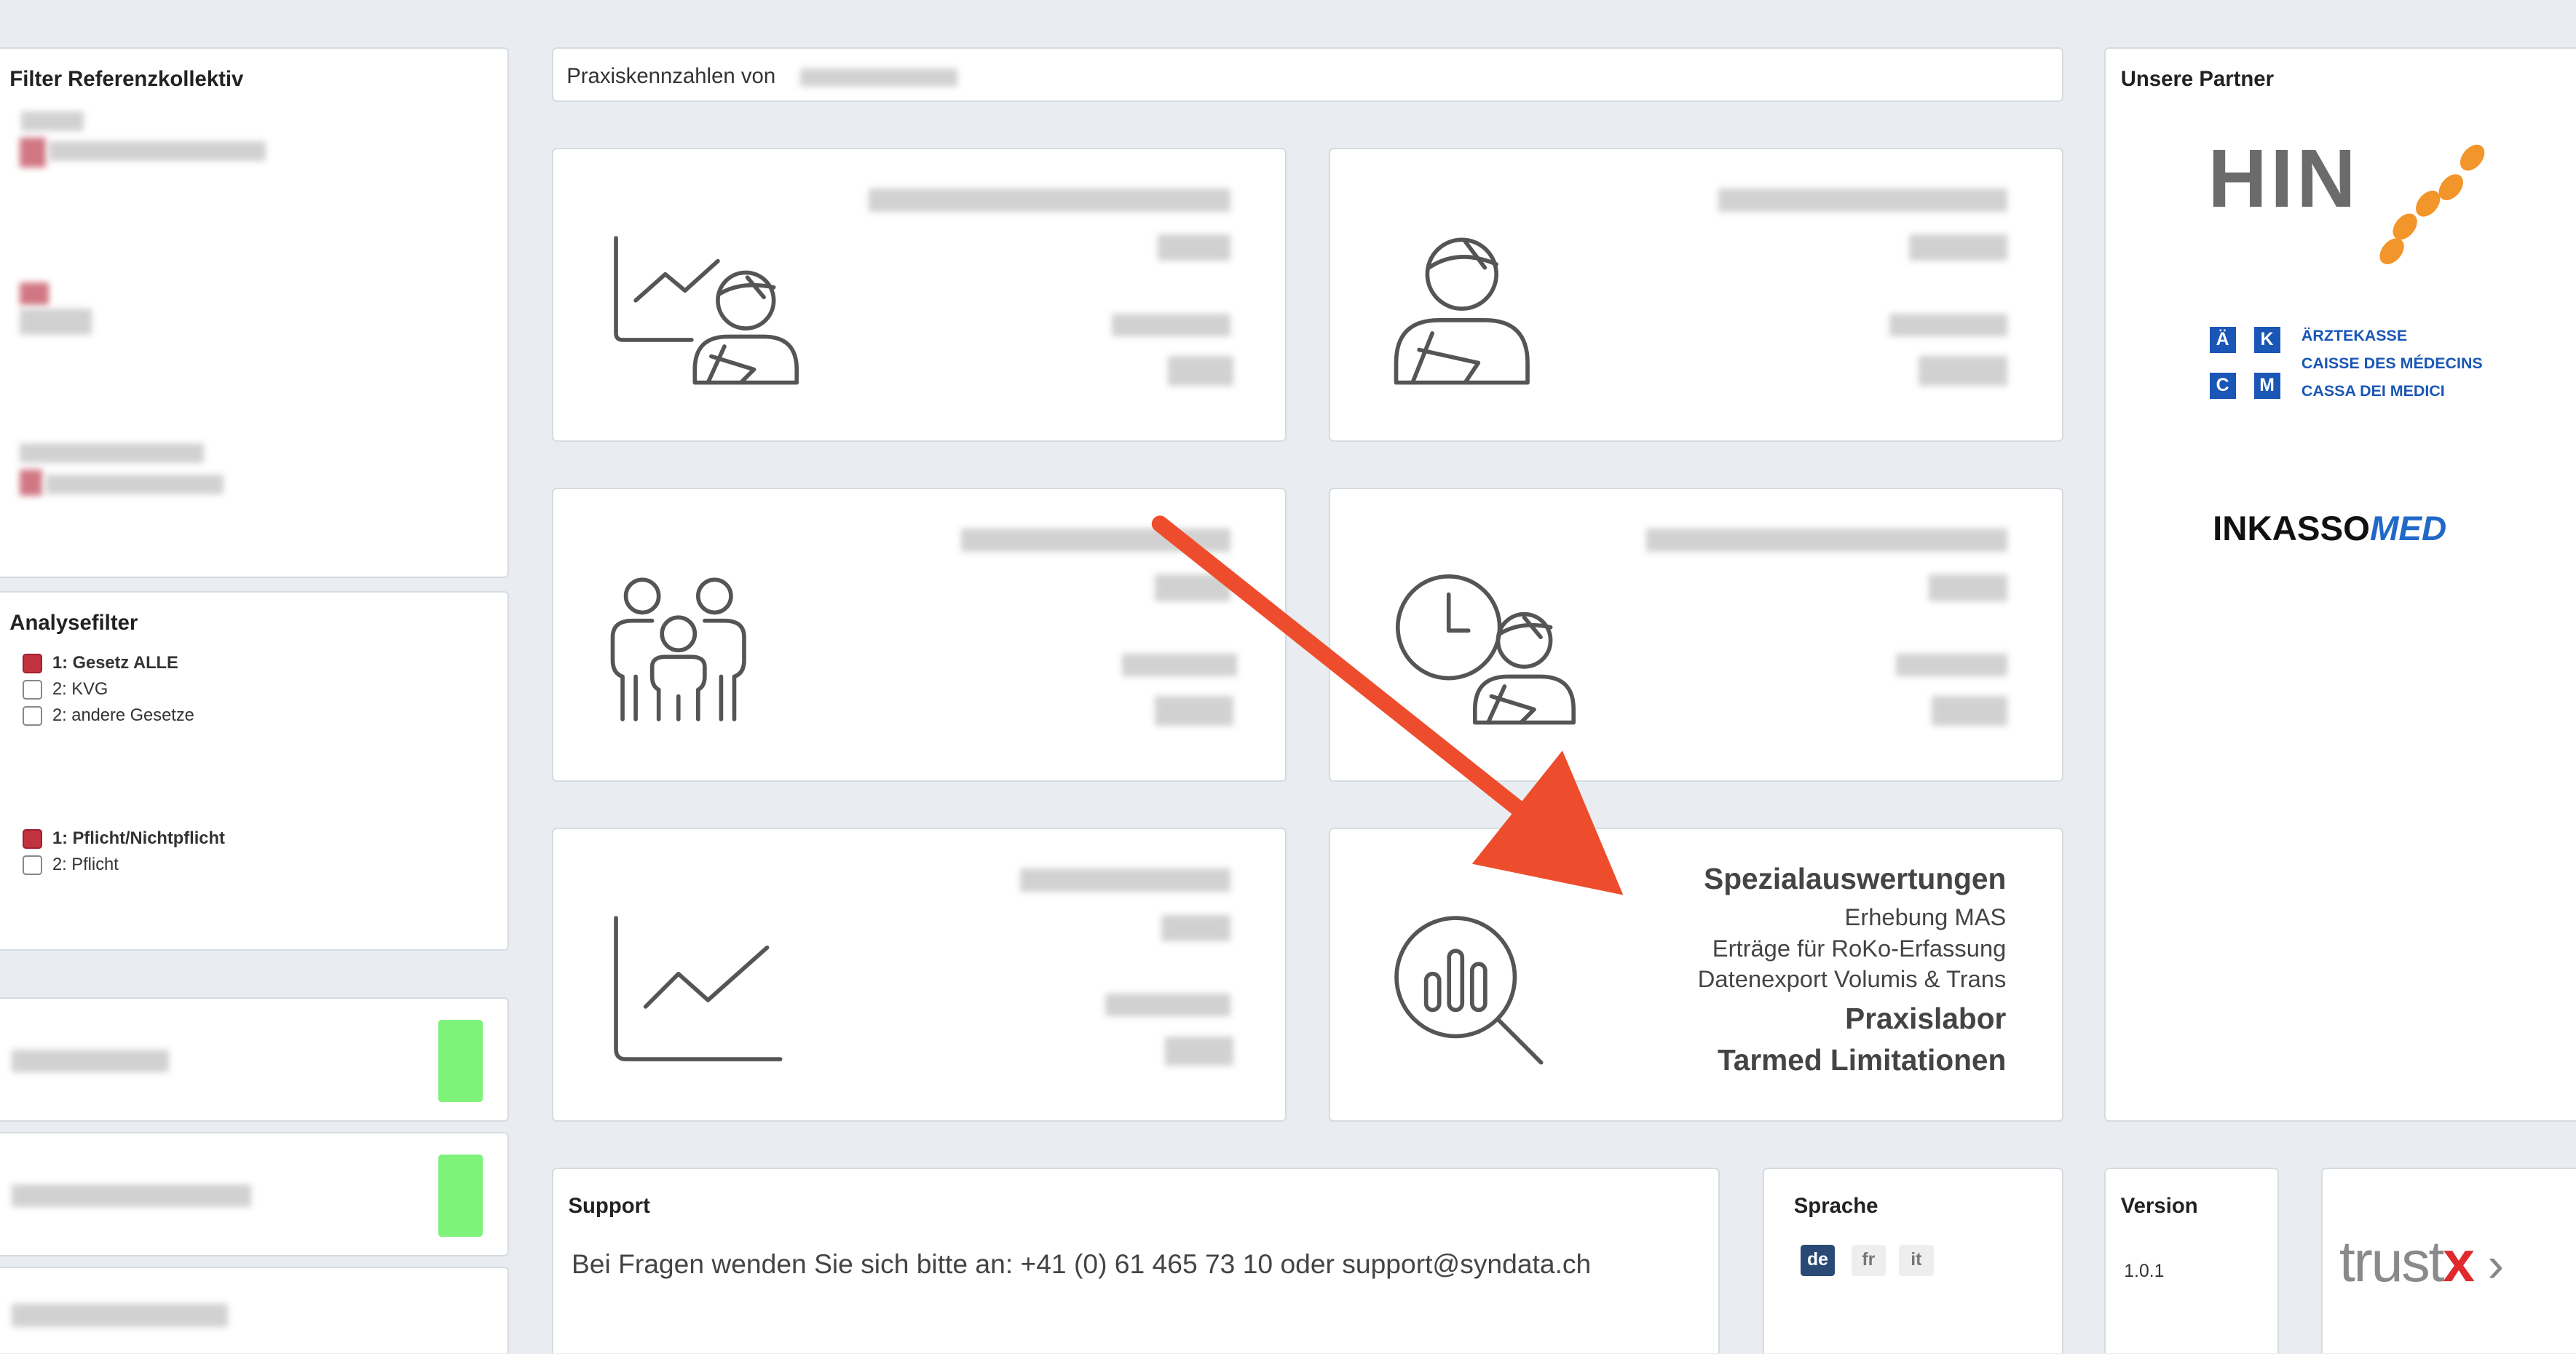 This screenshot has height=1354, width=2576. What do you see at coordinates (2432, 204) in the screenshot?
I see `hin-dots-icon` at bounding box center [2432, 204].